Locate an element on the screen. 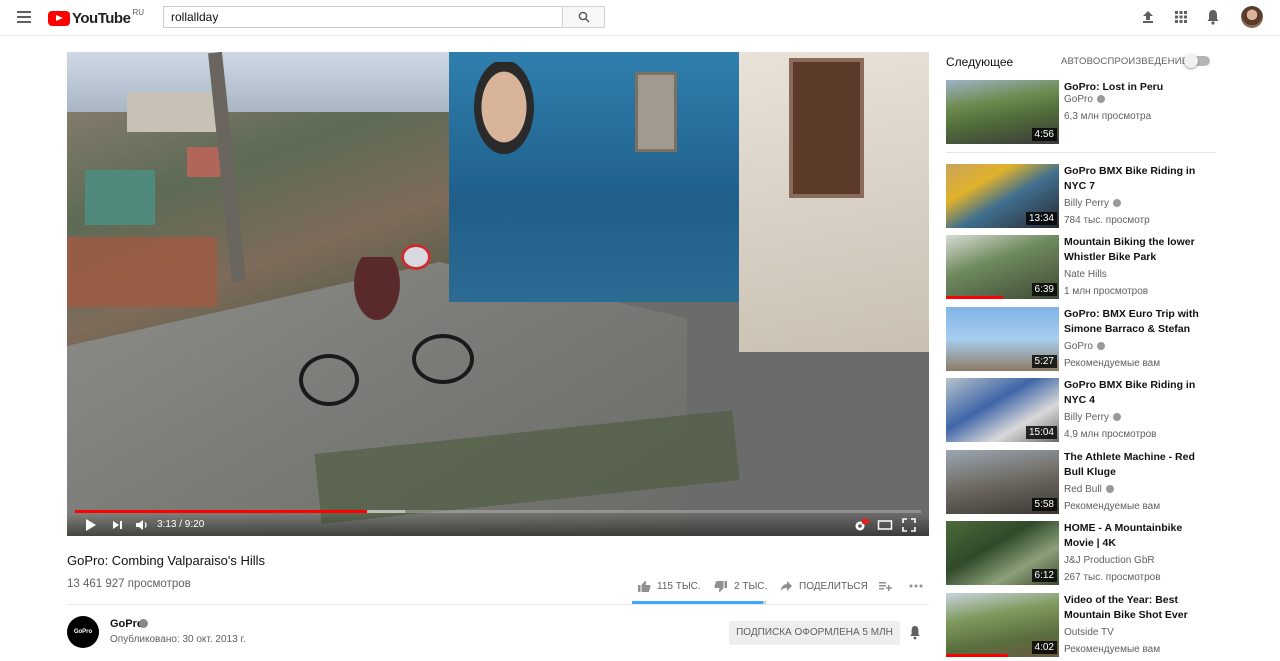 The height and width of the screenshot is (661, 1280). recommendation-title: GoPro: Lost in Peru is located at coordinates (1134, 87).